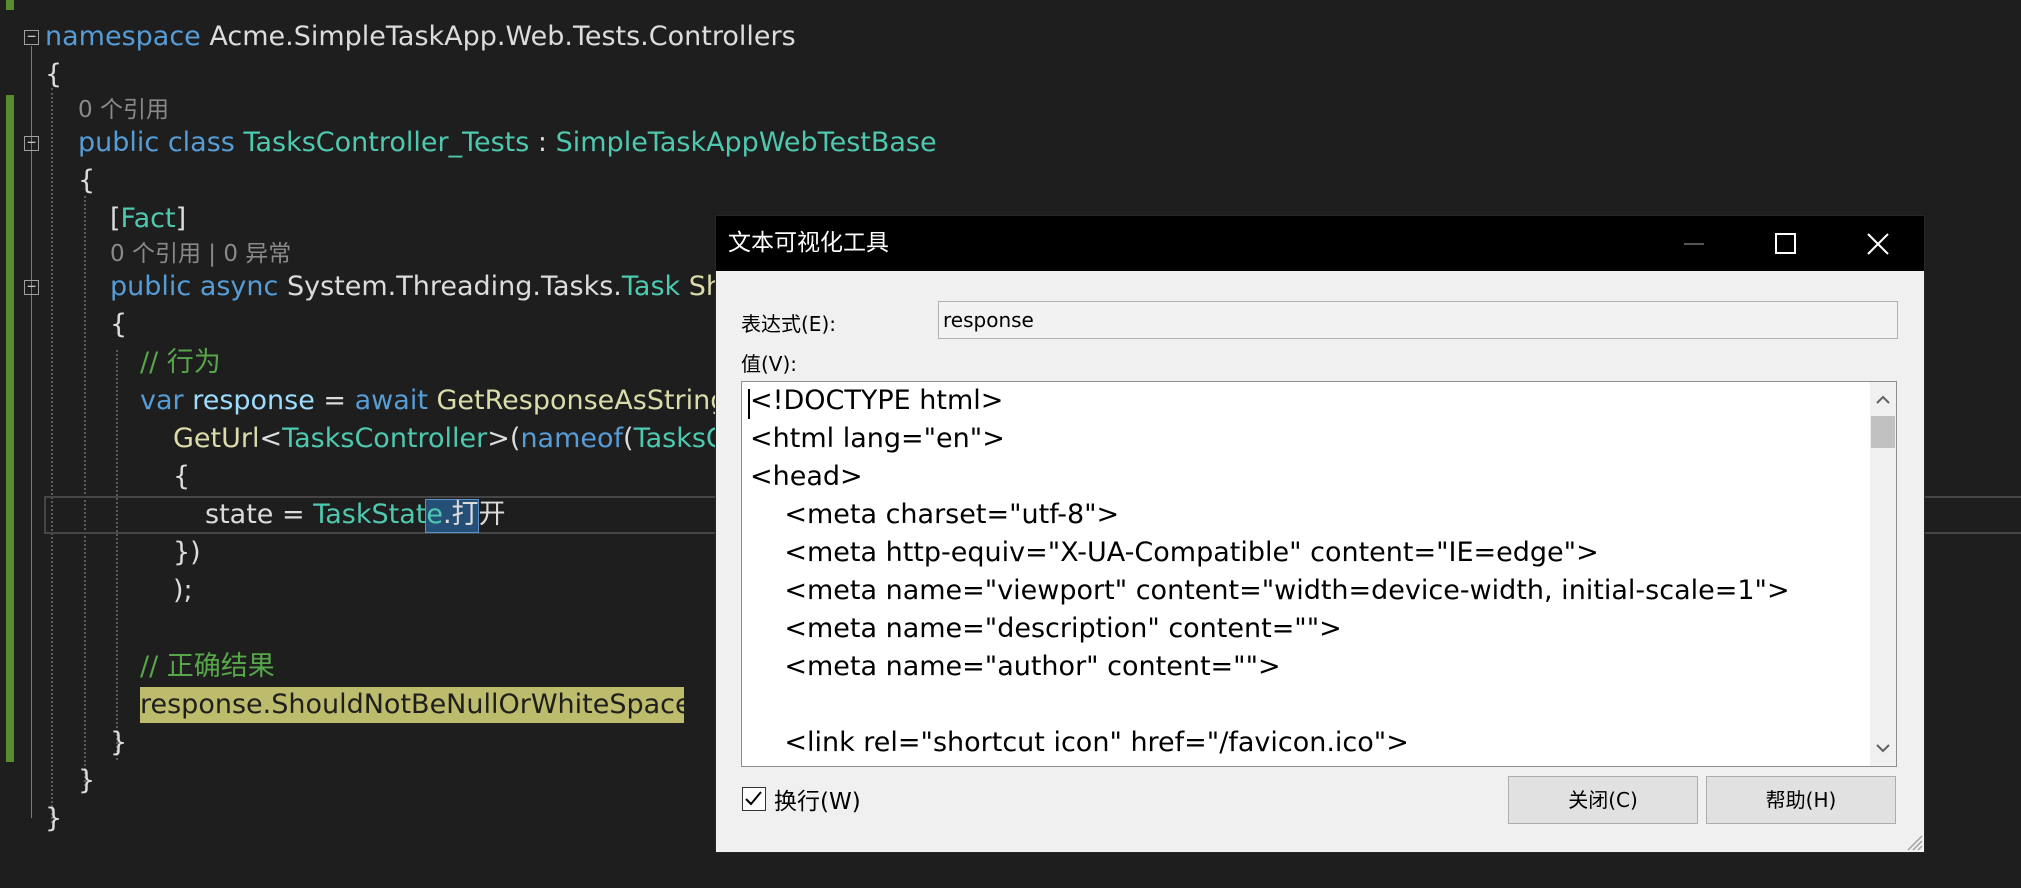 The width and height of the screenshot is (2021, 888). What do you see at coordinates (628, 438) in the screenshot?
I see `punctuation: (` at bounding box center [628, 438].